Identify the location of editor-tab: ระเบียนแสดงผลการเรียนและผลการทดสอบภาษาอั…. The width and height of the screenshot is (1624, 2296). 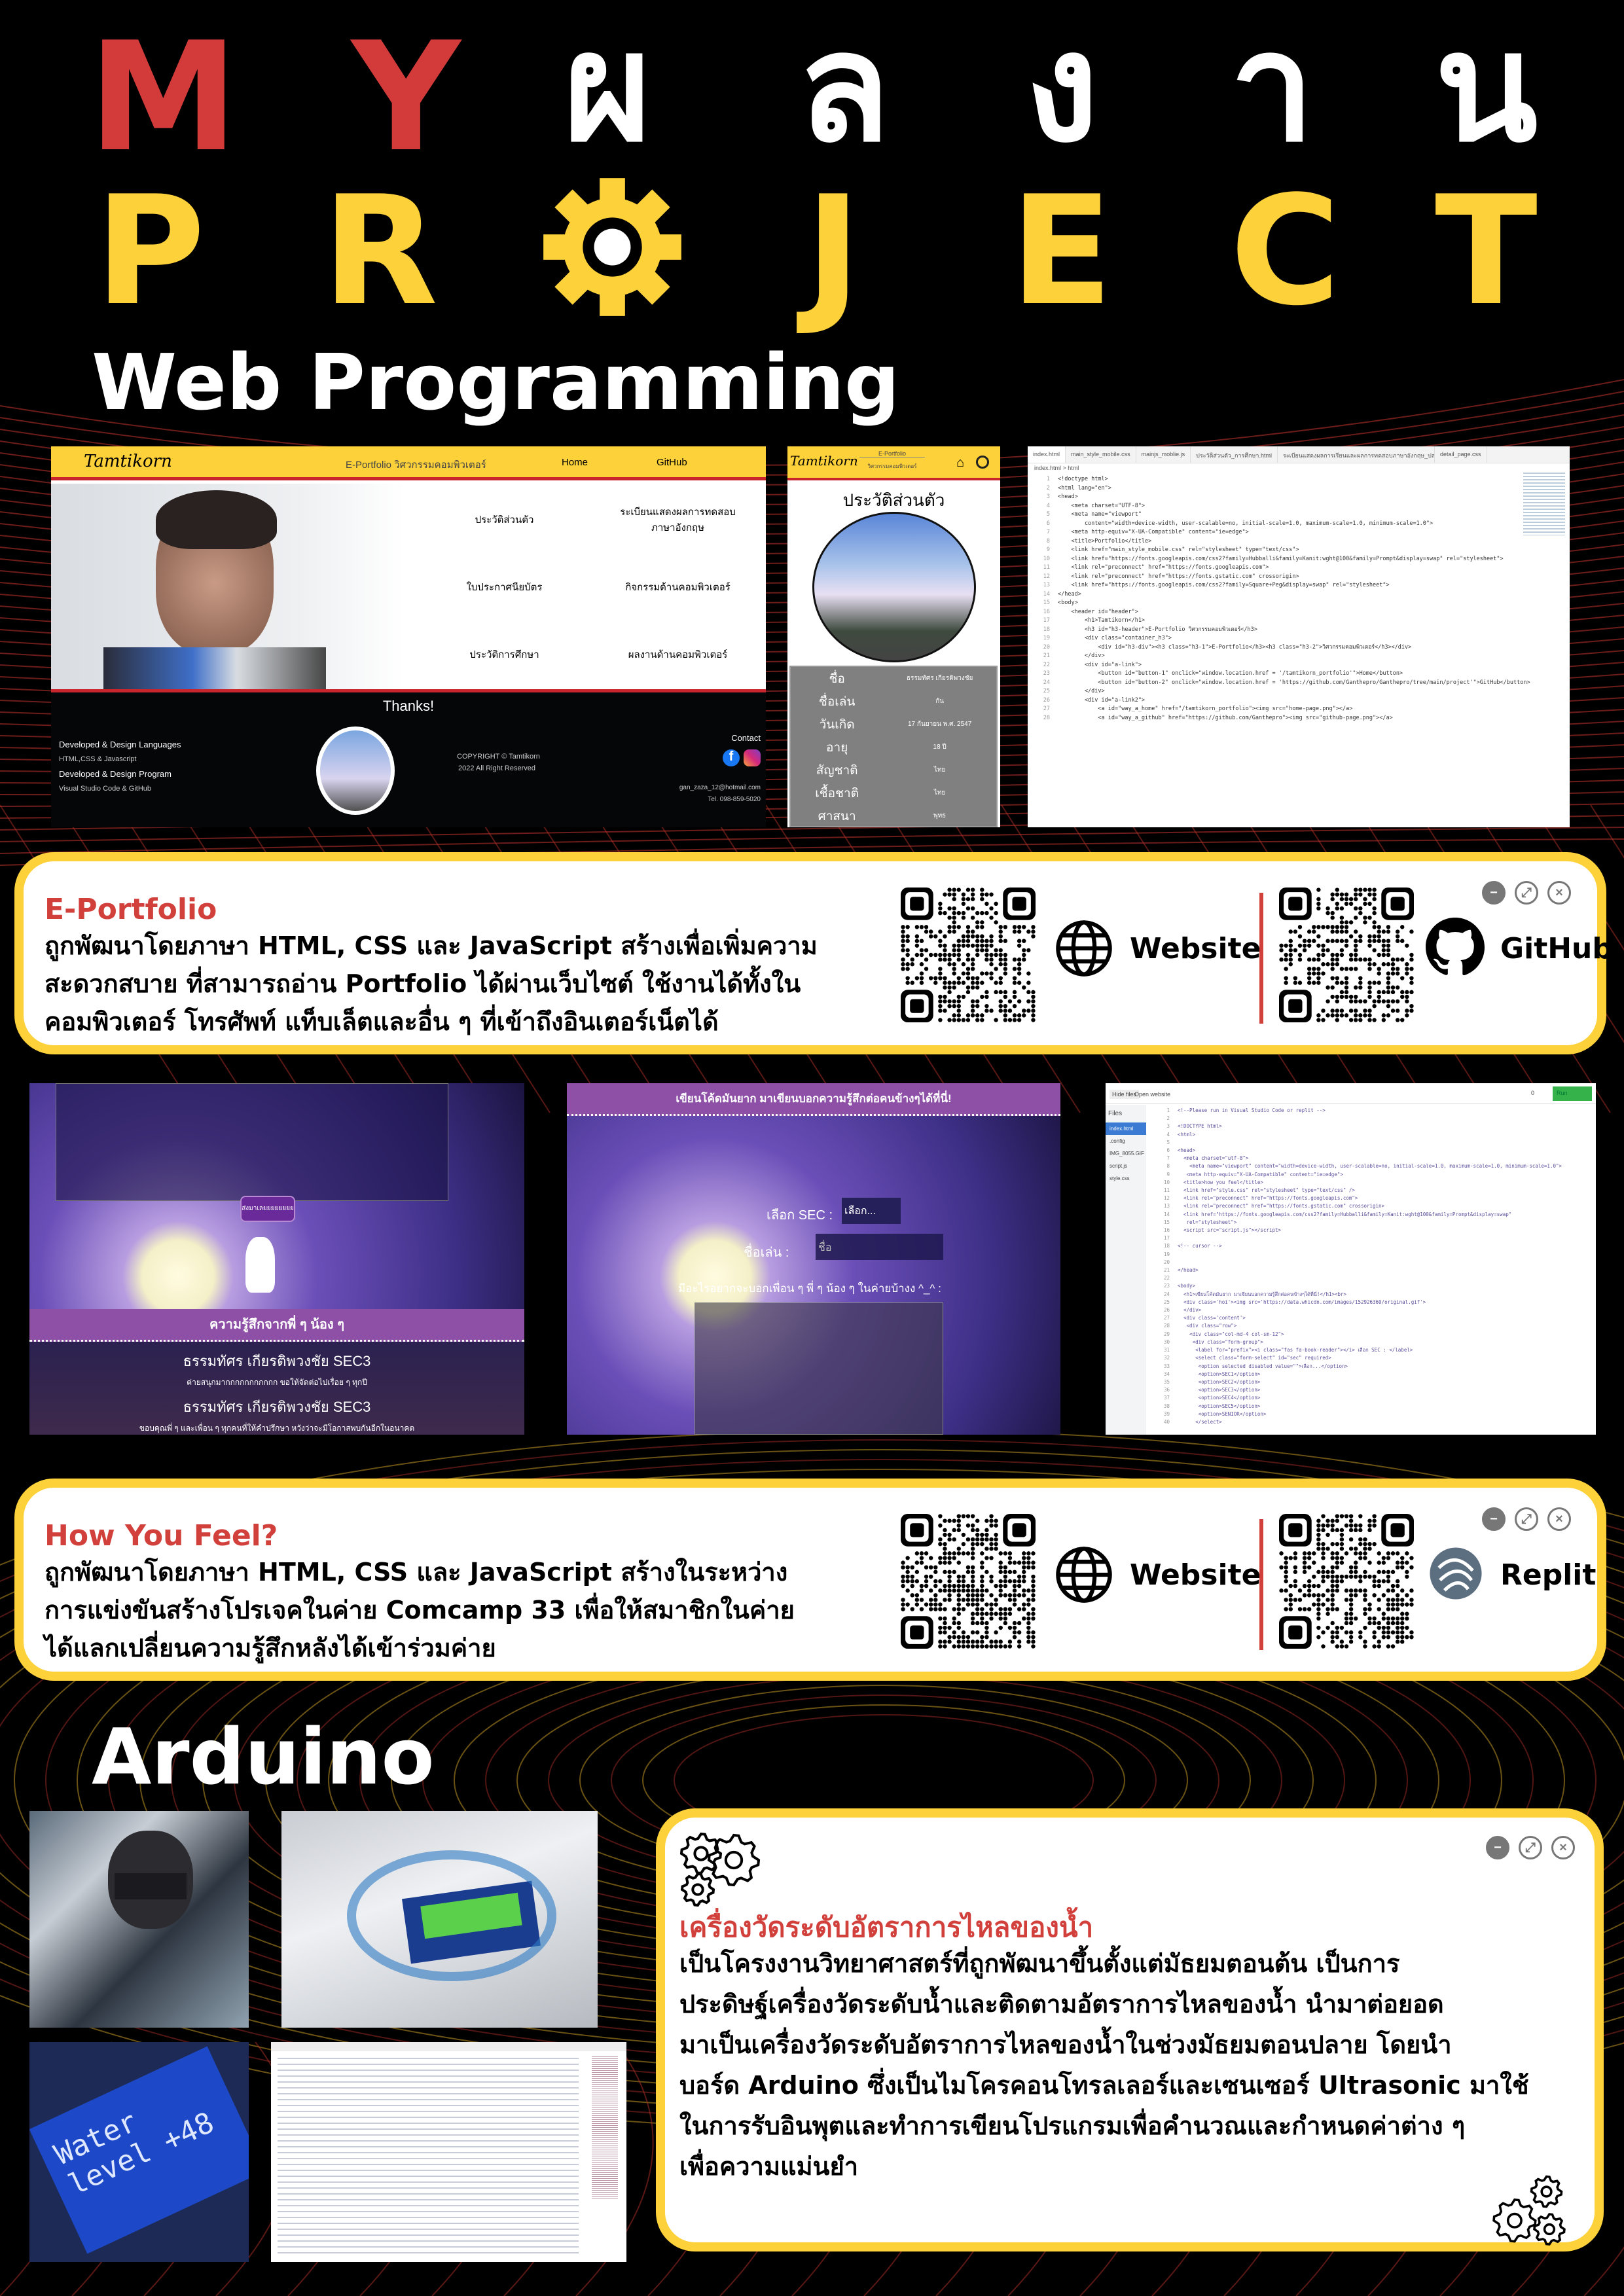
(1356, 454).